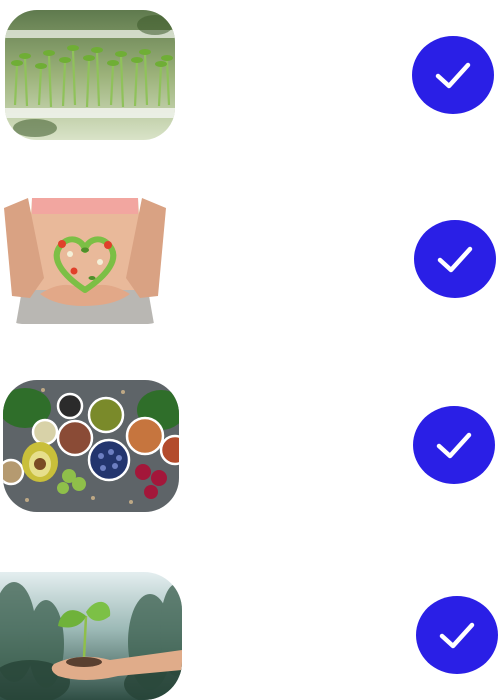 This screenshot has width=500, height=700. I want to click on superfoods-bowls-image, so click(91, 446).